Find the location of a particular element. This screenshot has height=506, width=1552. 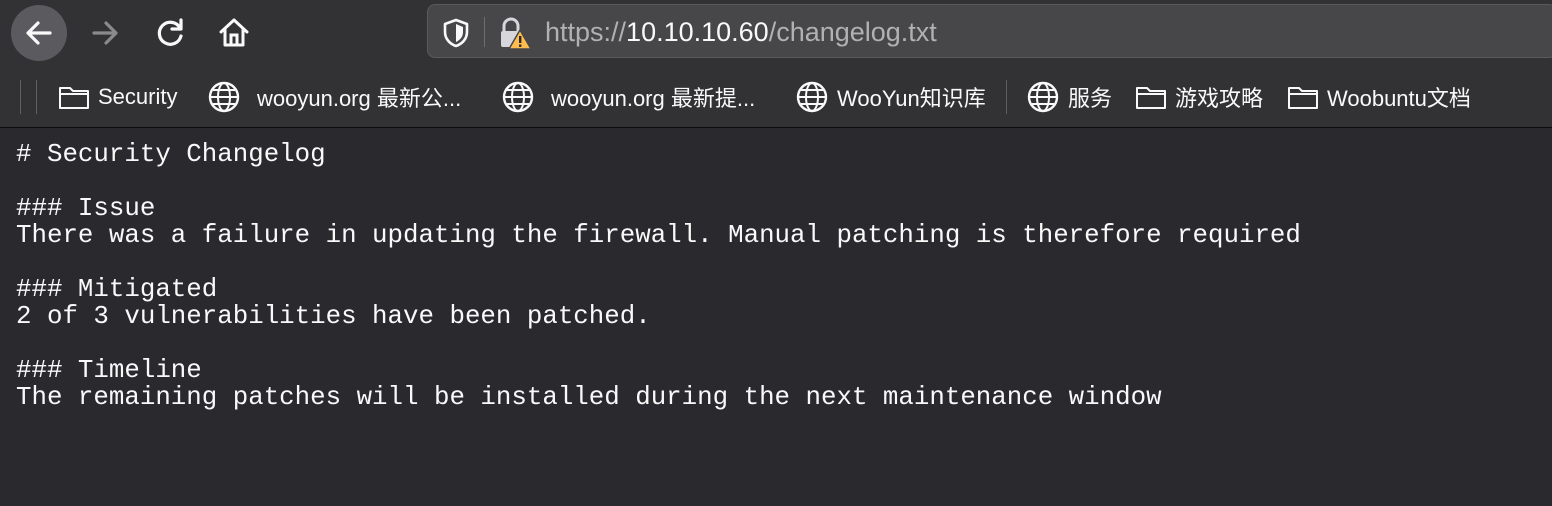

url-path: /changelog.txt is located at coordinates (852, 32).